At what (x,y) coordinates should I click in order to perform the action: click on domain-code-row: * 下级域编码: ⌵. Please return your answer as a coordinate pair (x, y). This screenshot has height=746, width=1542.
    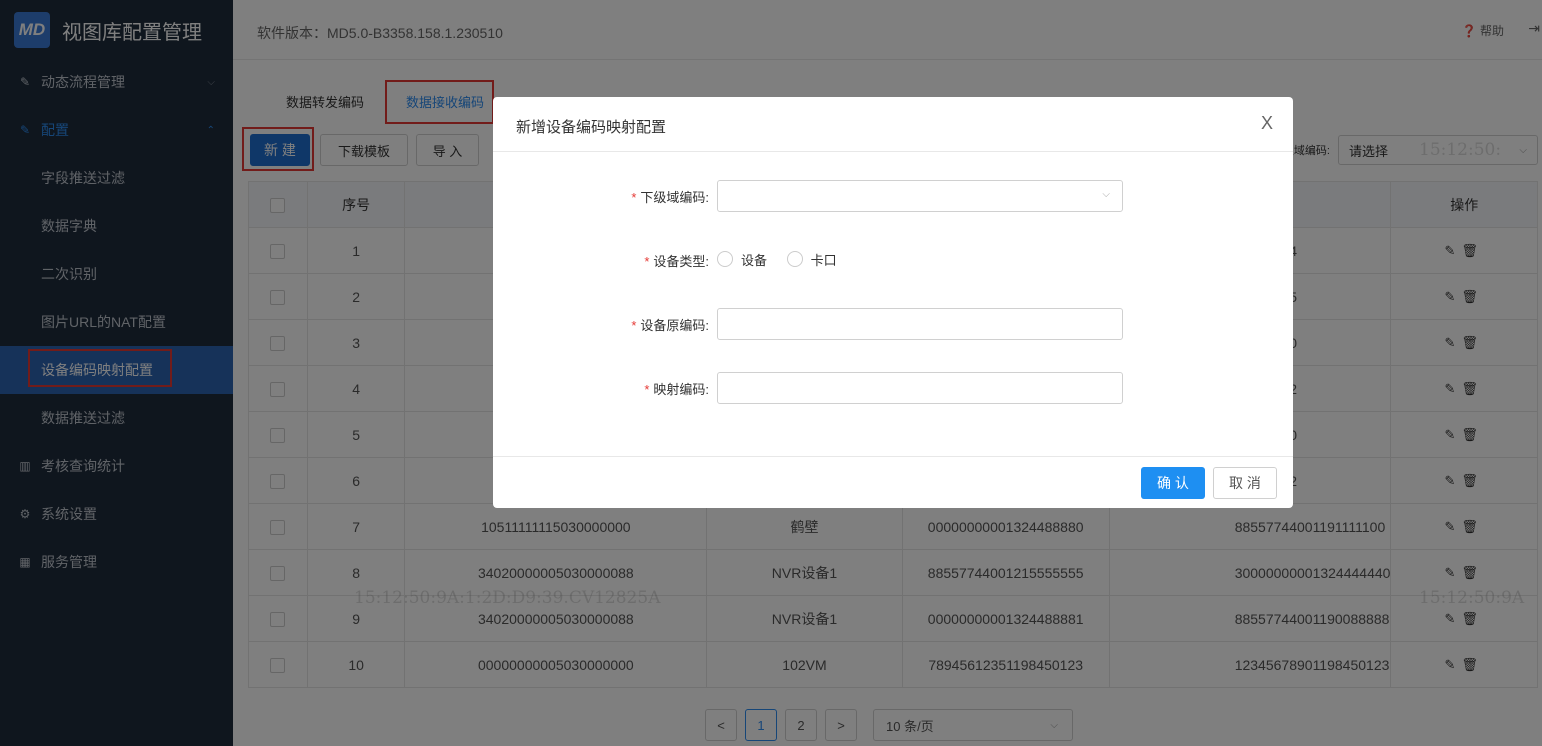
    Looking at the image, I should click on (893, 196).